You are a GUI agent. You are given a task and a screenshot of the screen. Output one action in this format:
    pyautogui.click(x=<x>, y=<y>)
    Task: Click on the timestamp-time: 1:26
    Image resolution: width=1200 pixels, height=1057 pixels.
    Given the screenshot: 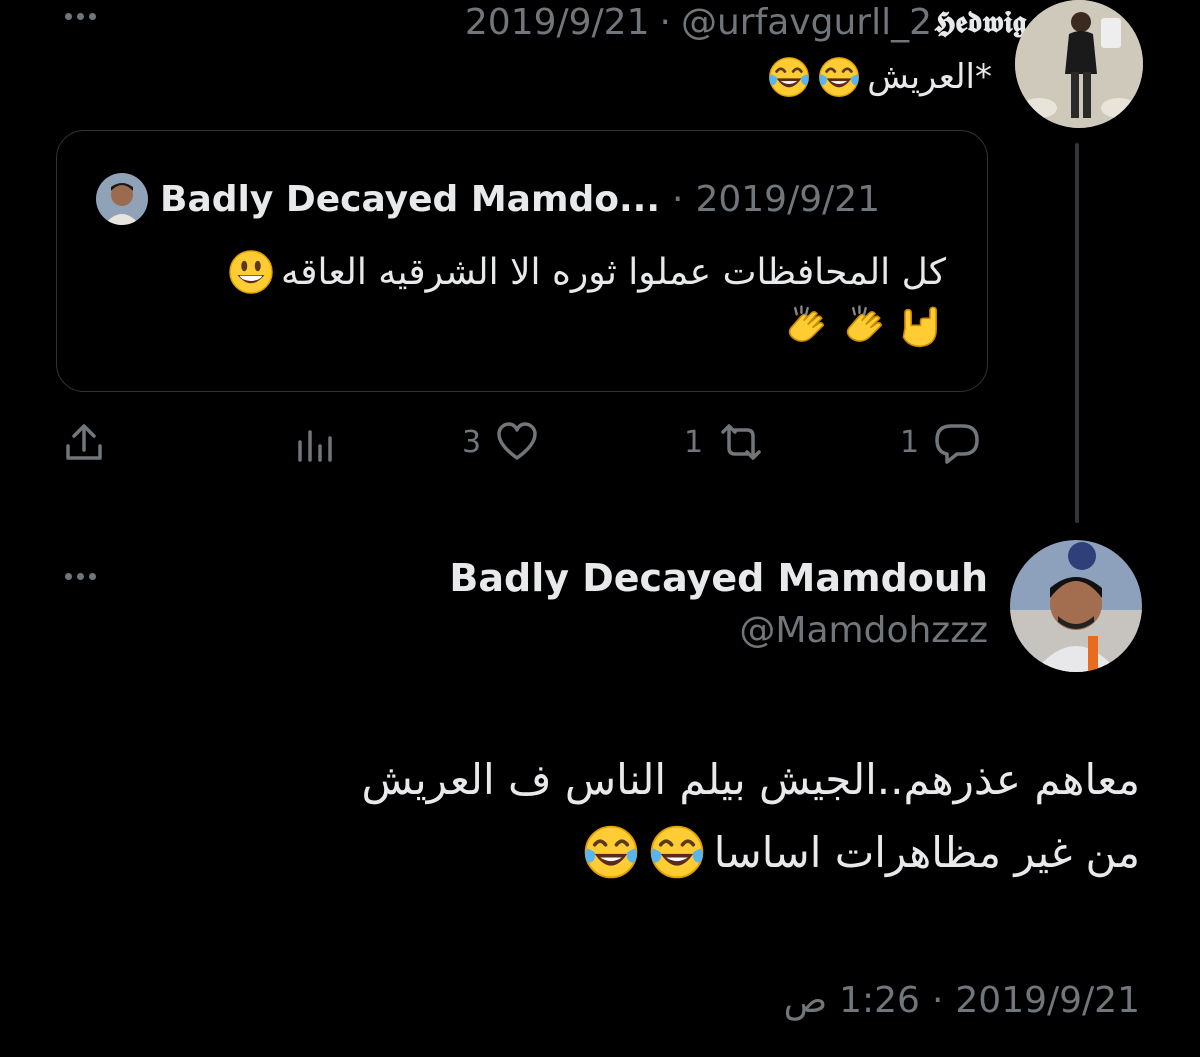 What is the action you would take?
    pyautogui.click(x=879, y=1000)
    